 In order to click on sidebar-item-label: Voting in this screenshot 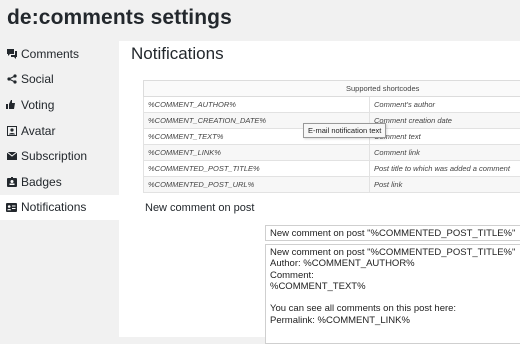, I will do `click(37, 105)`.